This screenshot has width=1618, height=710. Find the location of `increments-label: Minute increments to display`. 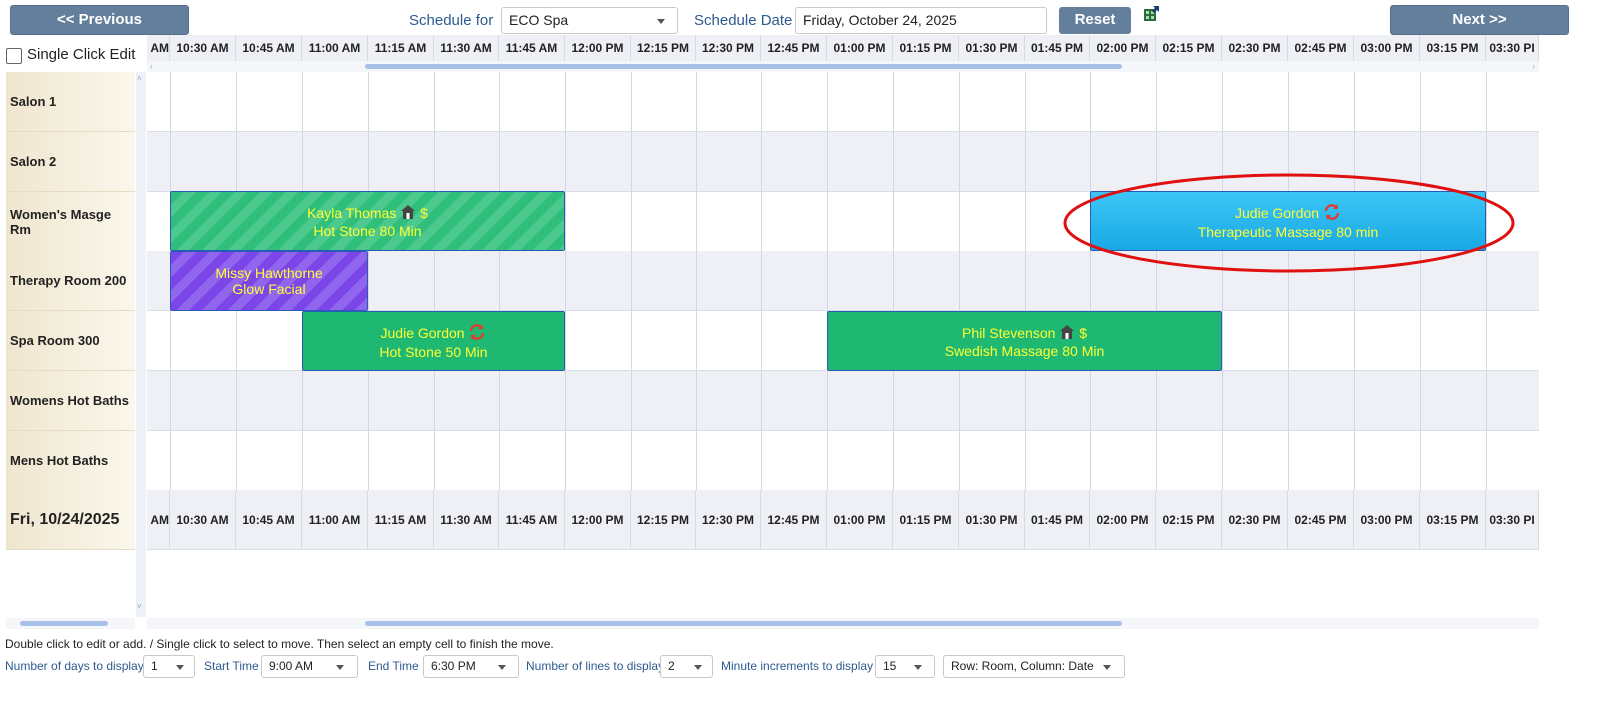

increments-label: Minute increments to display is located at coordinates (797, 666).